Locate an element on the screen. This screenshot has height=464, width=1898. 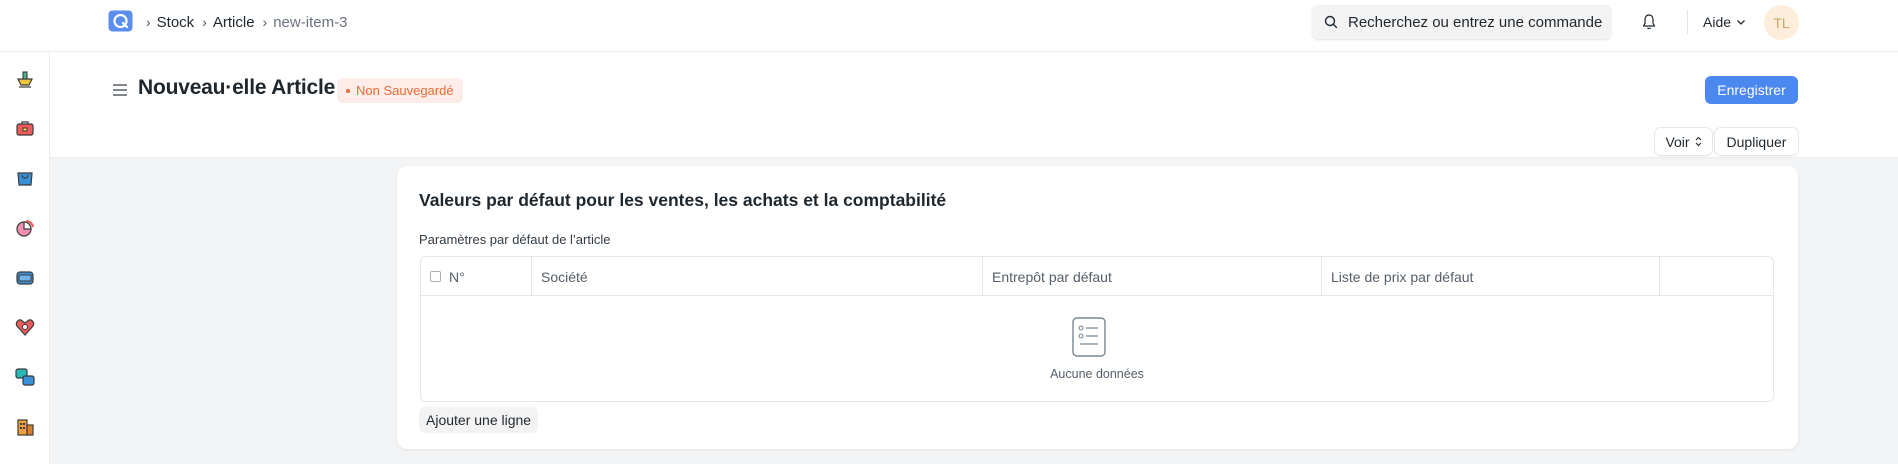
column-header-default-price-list: Liste de prix par défaut is located at coordinates (1491, 276).